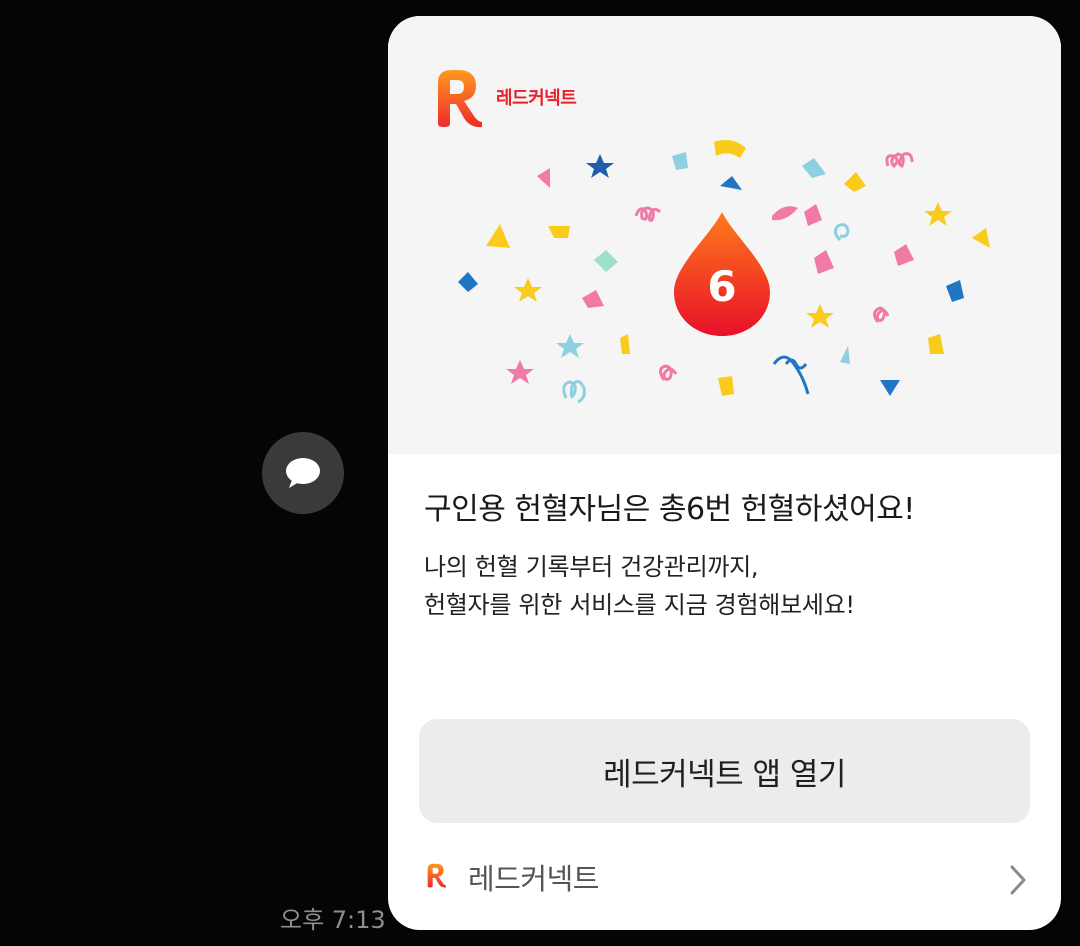 Image resolution: width=1080 pixels, height=946 pixels. I want to click on share-message-button, so click(303, 473).